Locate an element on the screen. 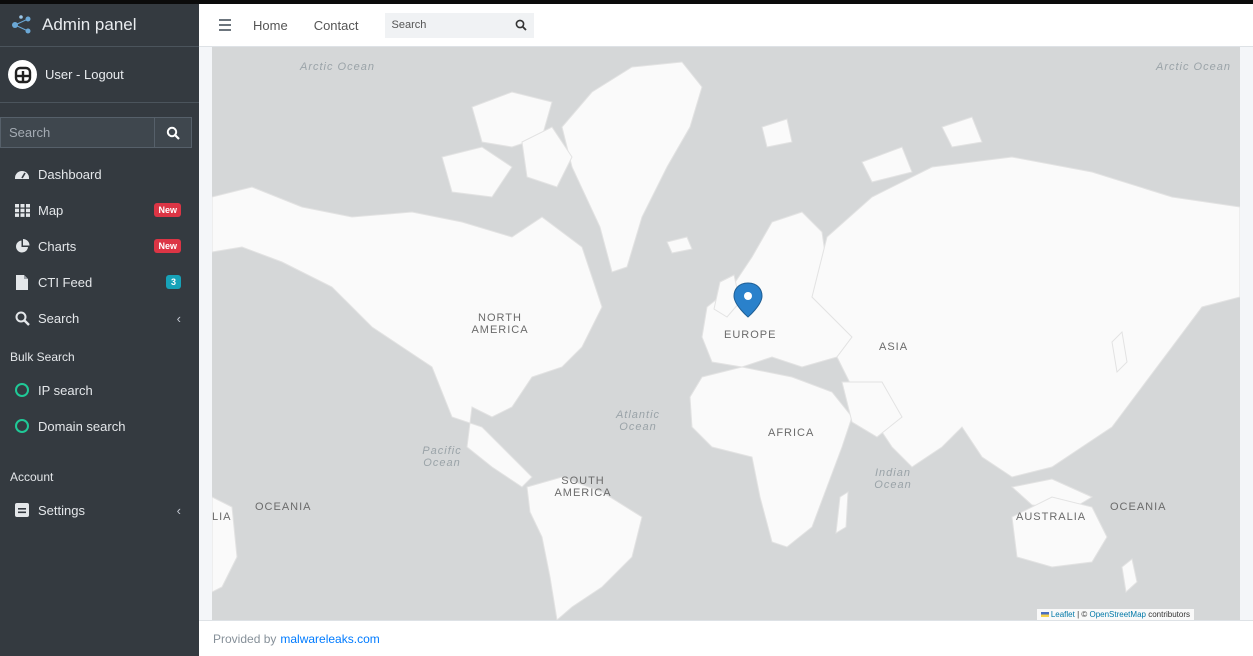 This screenshot has height=656, width=1253. user-logout-link: User - Logout is located at coordinates (84, 74).